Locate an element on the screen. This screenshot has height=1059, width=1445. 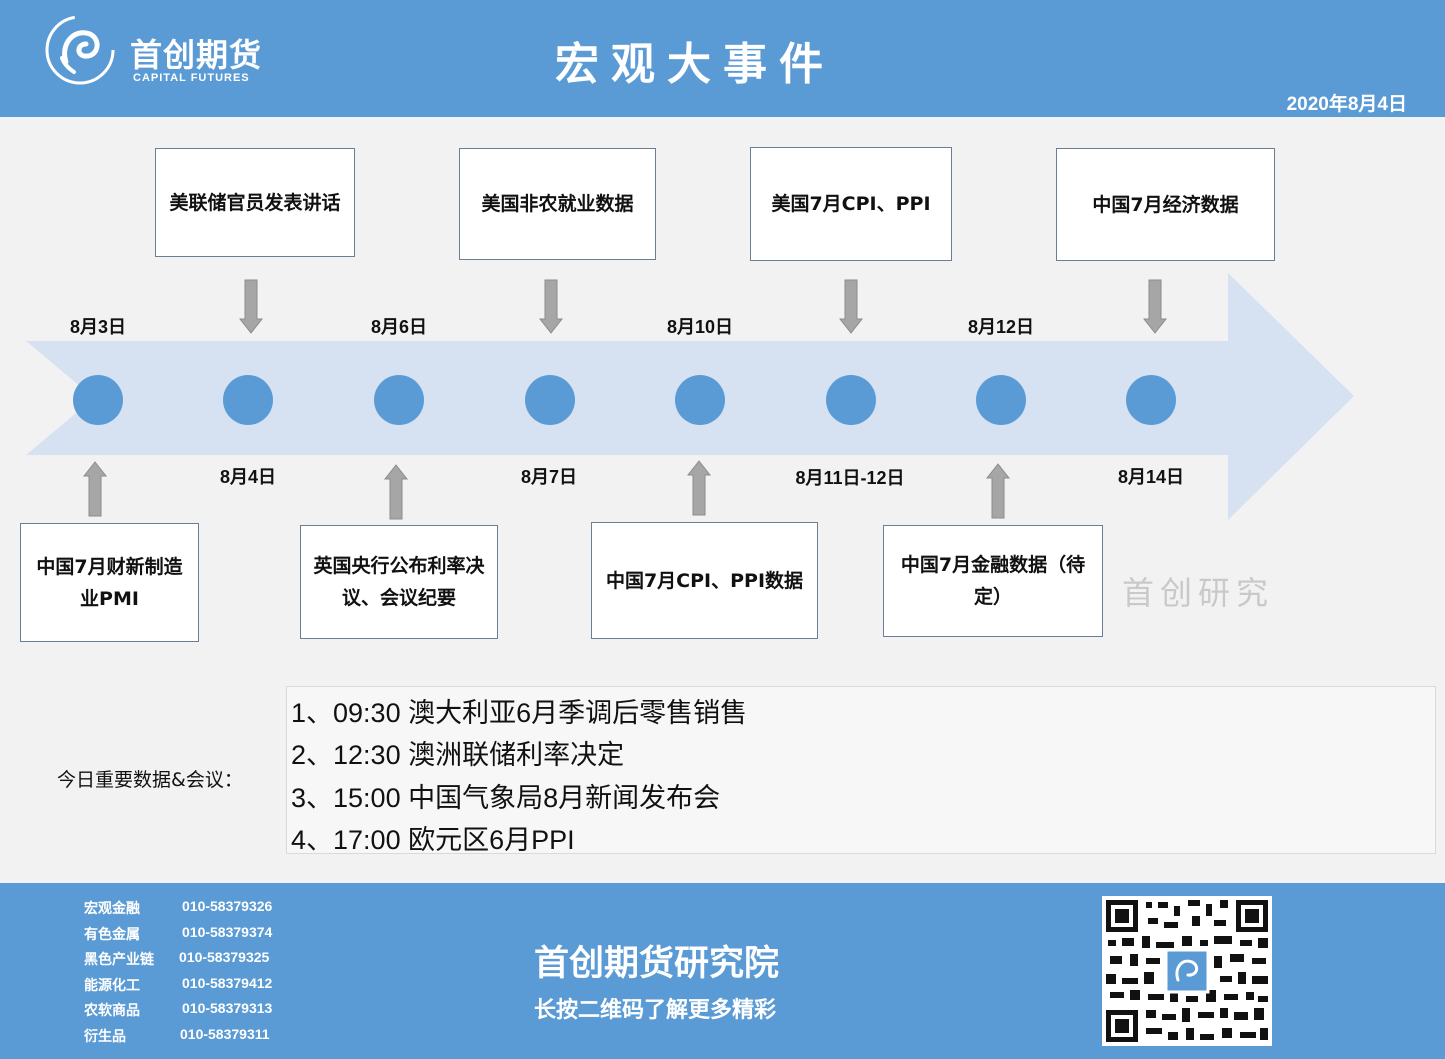
qr-code-icon is located at coordinates (1187, 971).